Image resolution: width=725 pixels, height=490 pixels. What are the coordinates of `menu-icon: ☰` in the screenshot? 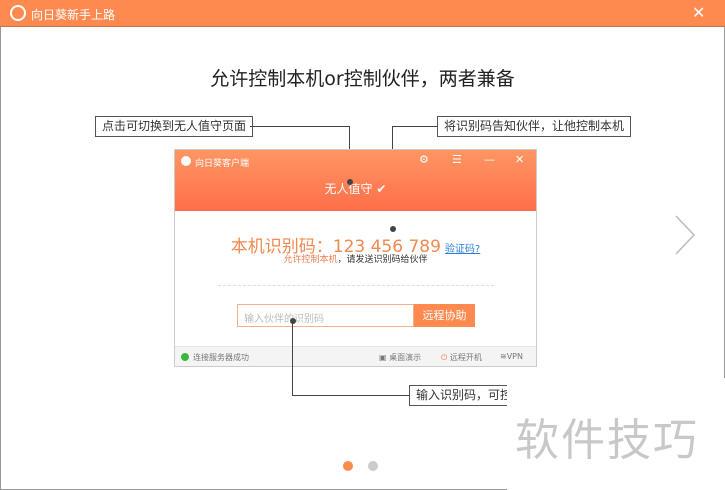 It's located at (457, 159).